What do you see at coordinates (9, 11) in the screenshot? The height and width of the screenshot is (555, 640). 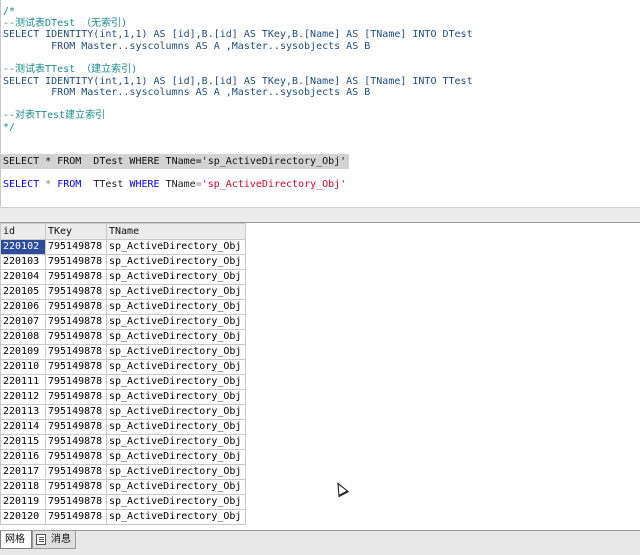 I see `code-line: /*` at bounding box center [9, 11].